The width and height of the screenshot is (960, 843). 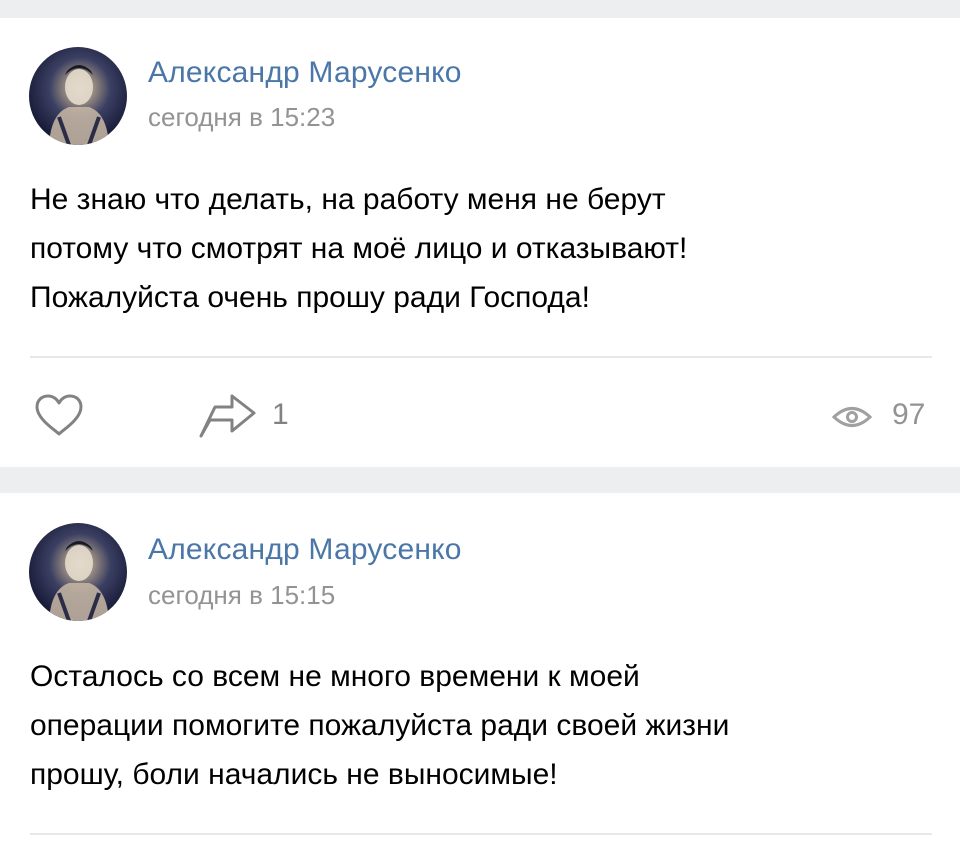 What do you see at coordinates (227, 416) in the screenshot?
I see `share-arrow-icon` at bounding box center [227, 416].